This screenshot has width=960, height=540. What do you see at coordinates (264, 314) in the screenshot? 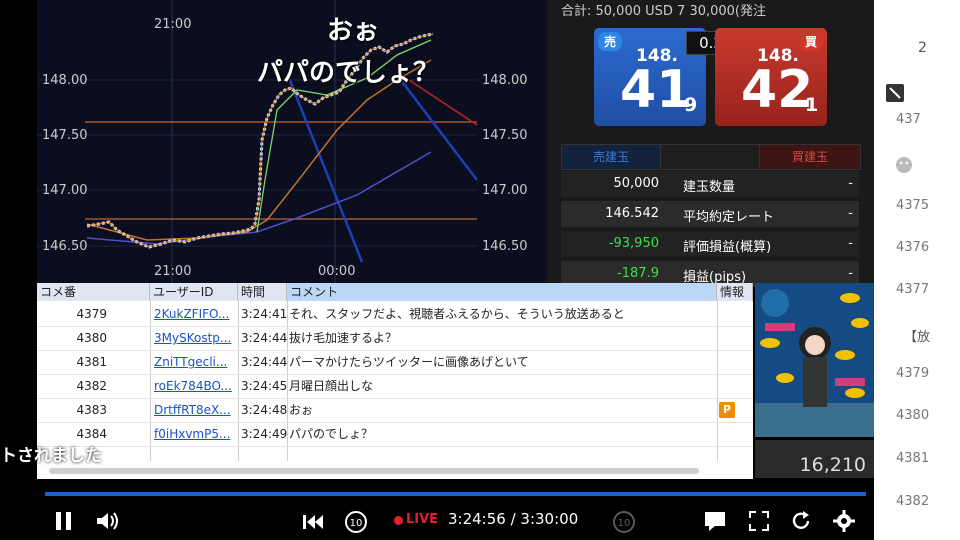
I see `comment-time: 3:24:41` at bounding box center [264, 314].